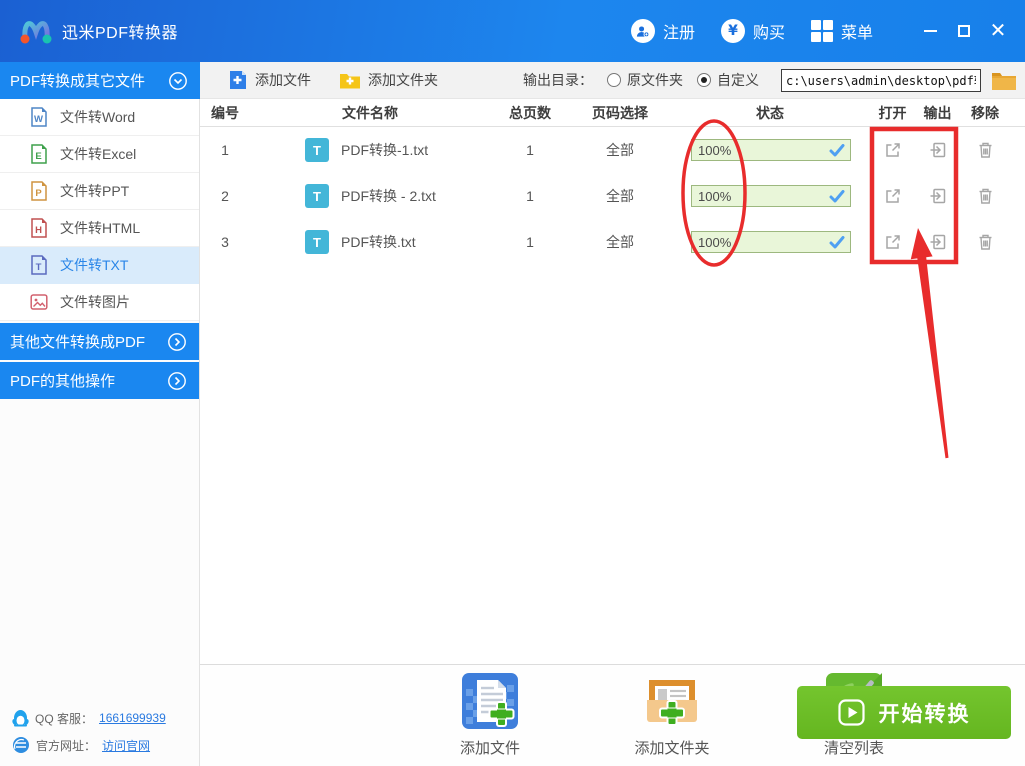 The width and height of the screenshot is (1025, 766). I want to click on sidebar-item-label: 文件转Word, so click(98, 117).